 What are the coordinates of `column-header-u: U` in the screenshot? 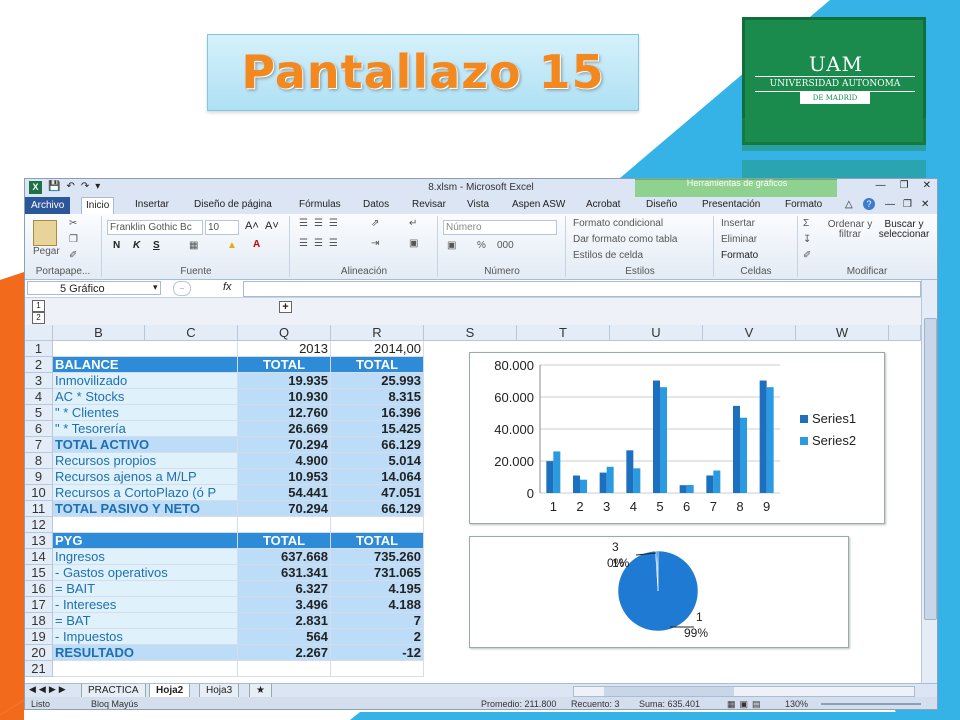 It's located at (656, 333).